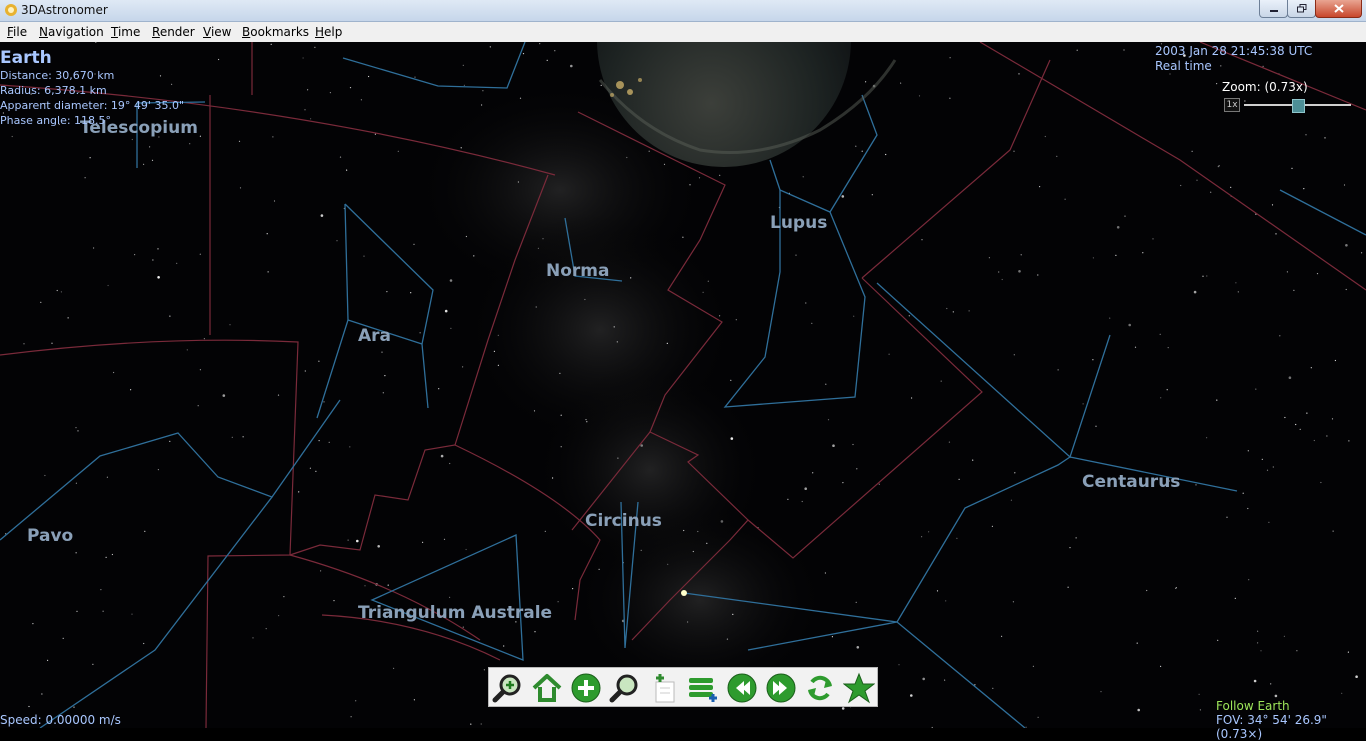 The width and height of the screenshot is (1366, 741). Describe the element at coordinates (781, 688) in the screenshot. I see `fast-forward-button` at that location.